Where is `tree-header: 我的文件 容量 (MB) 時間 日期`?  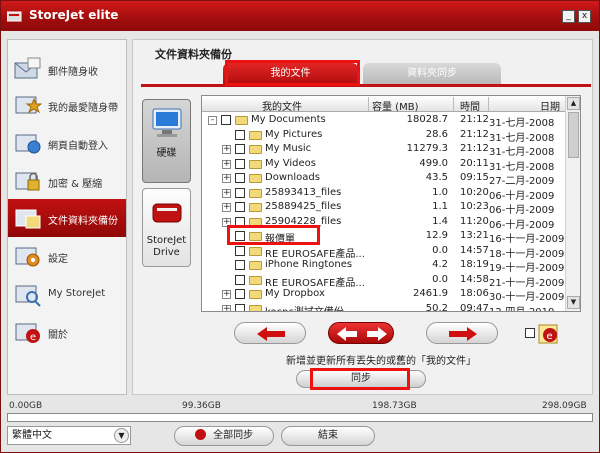 tree-header: 我的文件 容量 (MB) 時間 日期 is located at coordinates (384, 104).